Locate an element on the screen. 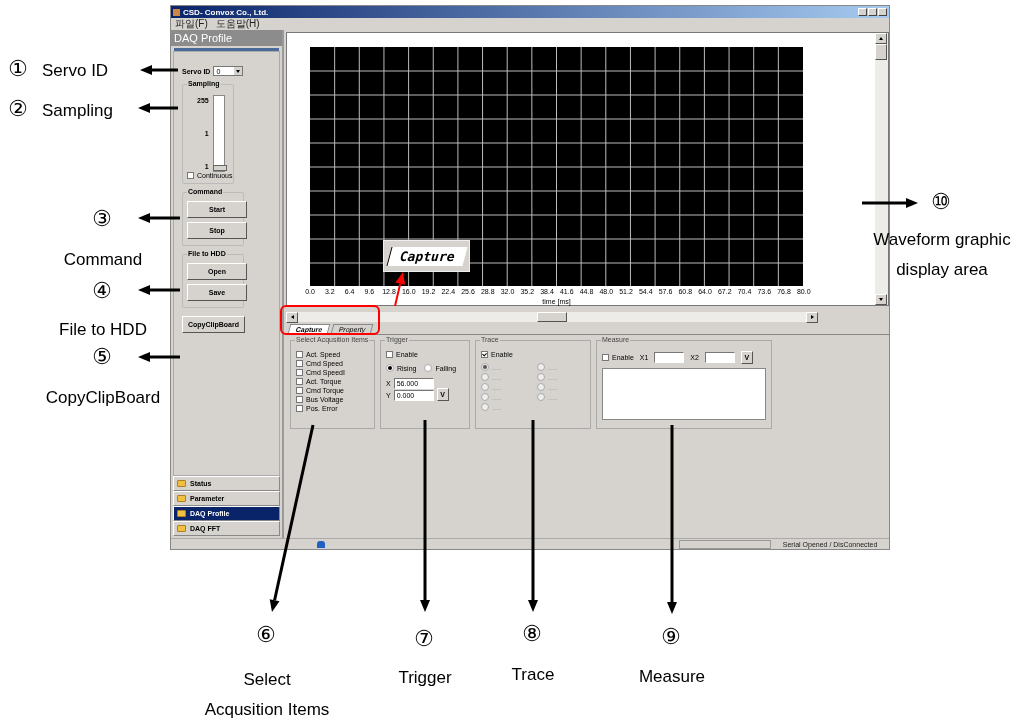 This screenshot has width=1031, height=725. maximize-button is located at coordinates (872, 12).